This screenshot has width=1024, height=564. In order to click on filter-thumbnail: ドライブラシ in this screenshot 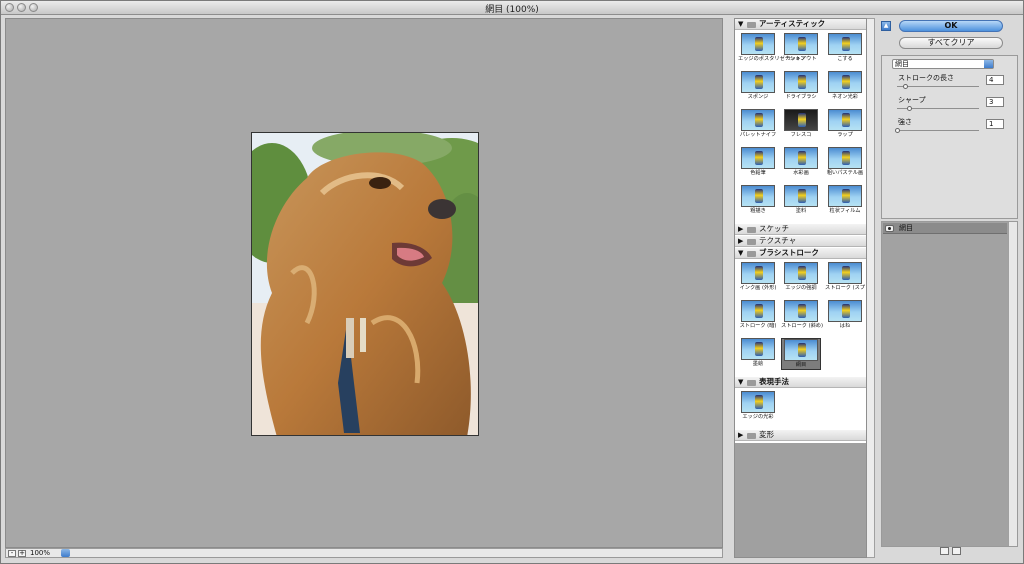, I will do `click(801, 87)`.